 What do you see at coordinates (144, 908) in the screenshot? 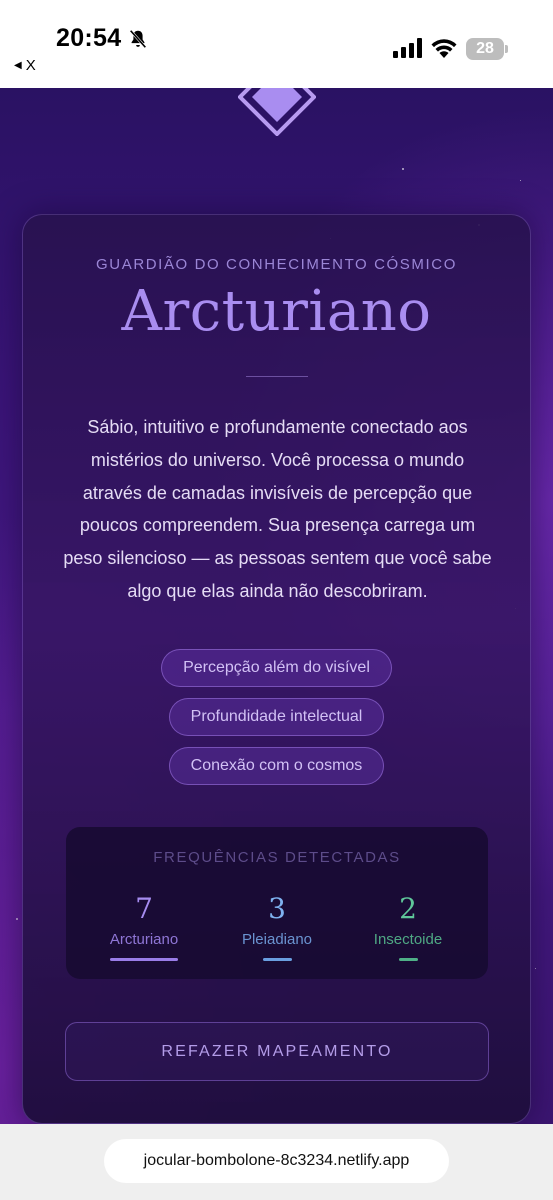
I see `frequency-value: 7` at bounding box center [144, 908].